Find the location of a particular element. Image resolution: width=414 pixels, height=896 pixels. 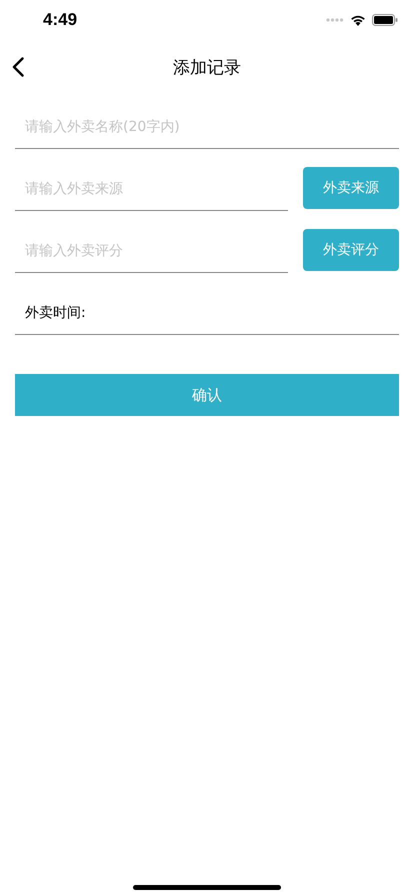

back-icon is located at coordinates (18, 67).